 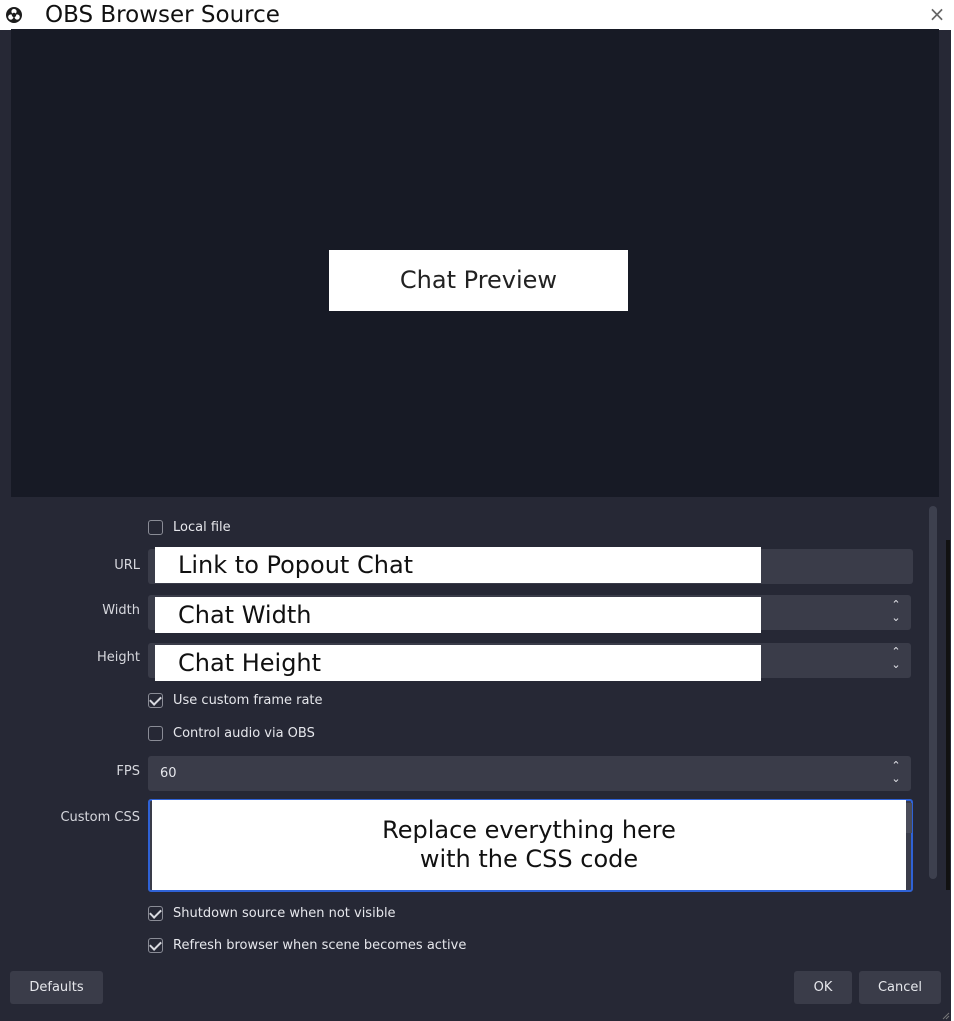 What do you see at coordinates (128, 771) in the screenshot?
I see `fps-label: FPS` at bounding box center [128, 771].